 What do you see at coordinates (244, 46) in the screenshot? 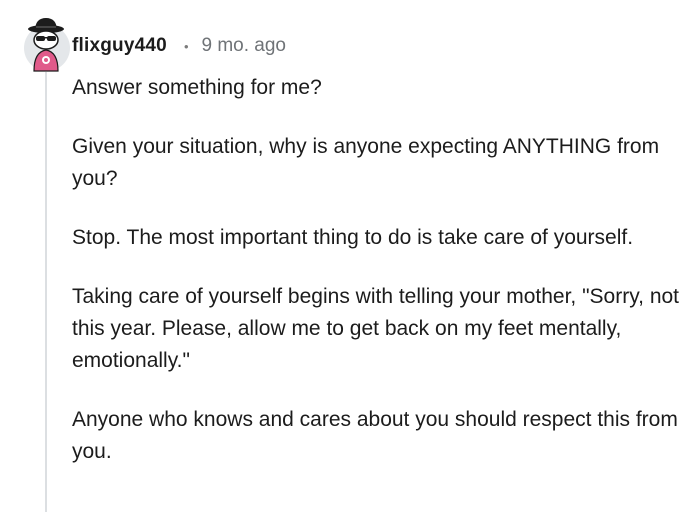
I see `timestamp: 9 mo. ago` at bounding box center [244, 46].